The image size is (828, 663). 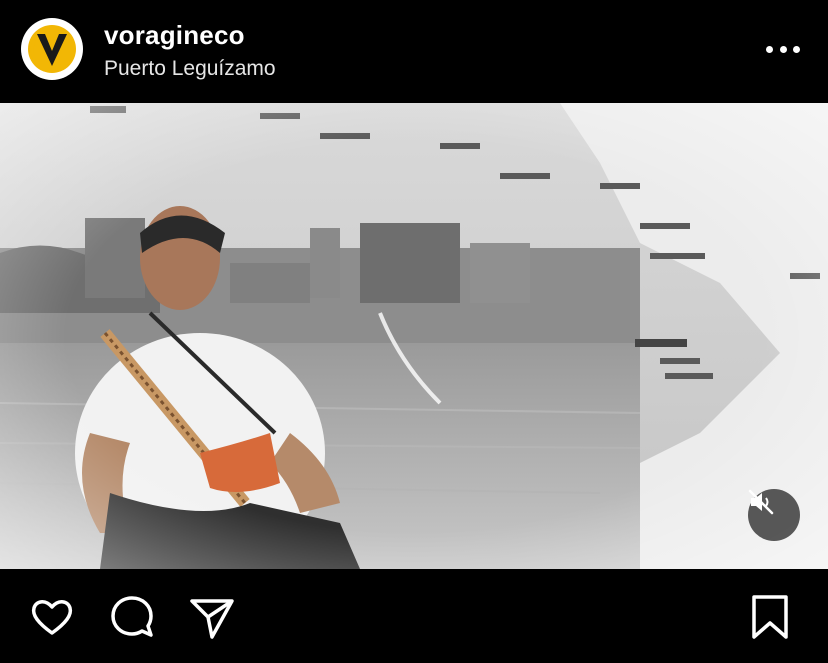 I want to click on avatar, so click(x=52, y=49).